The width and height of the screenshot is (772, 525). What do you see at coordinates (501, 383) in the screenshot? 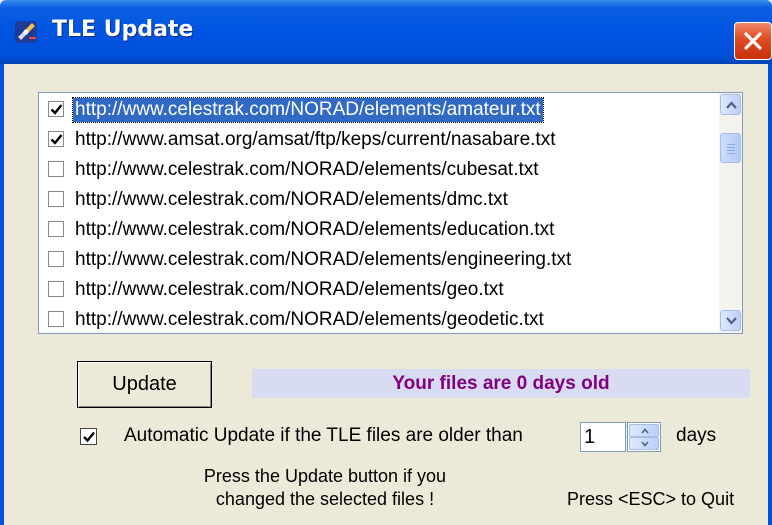
I see `file-age-status: Your files are 0 days old` at bounding box center [501, 383].